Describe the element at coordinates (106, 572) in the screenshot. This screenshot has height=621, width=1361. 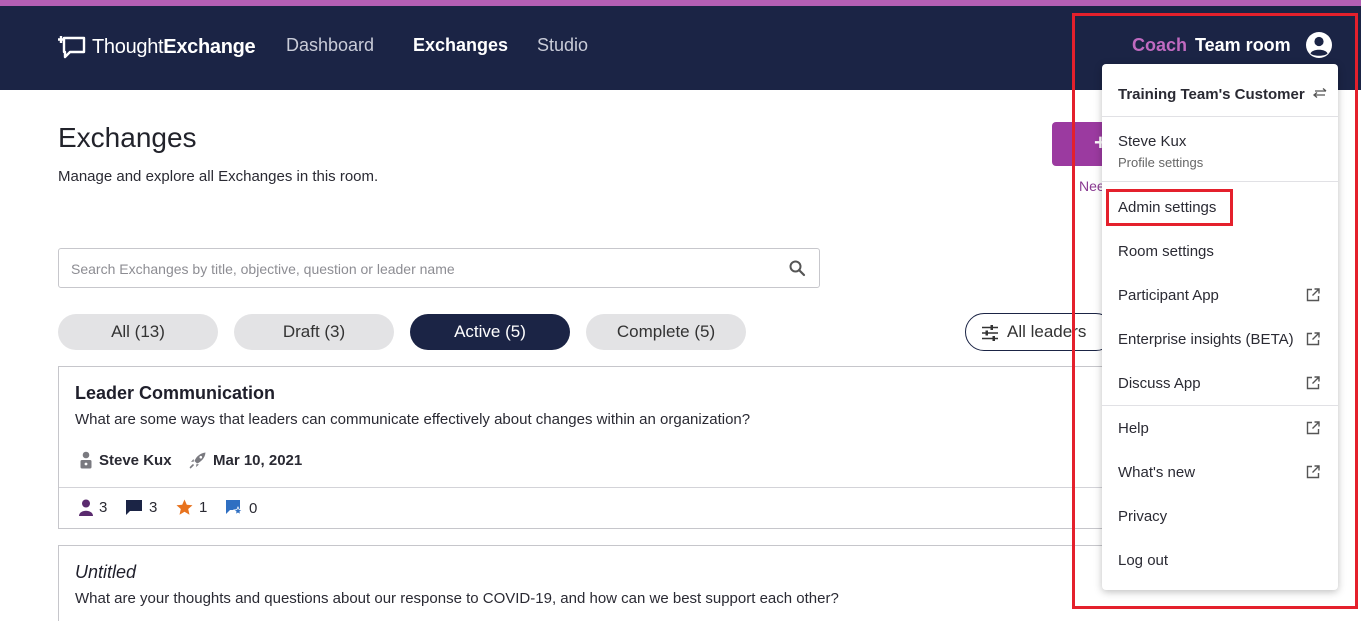
I see `card-title: Untitled` at that location.